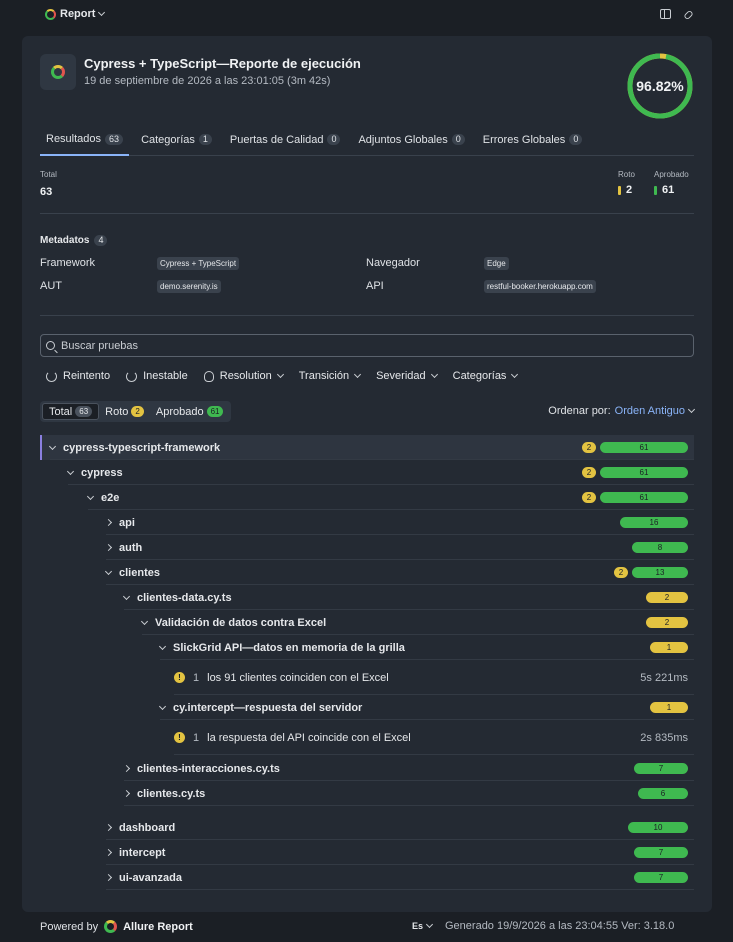 The height and width of the screenshot is (942, 733). Describe the element at coordinates (196, 677) in the screenshot. I see `test-number: 1` at that location.